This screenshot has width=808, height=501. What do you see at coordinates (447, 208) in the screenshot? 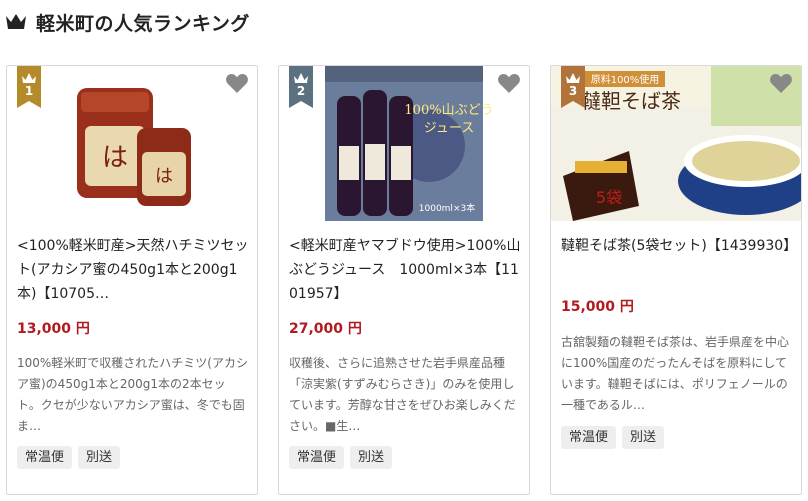
I see `svg-text: 1000ml×3本` at bounding box center [447, 208].